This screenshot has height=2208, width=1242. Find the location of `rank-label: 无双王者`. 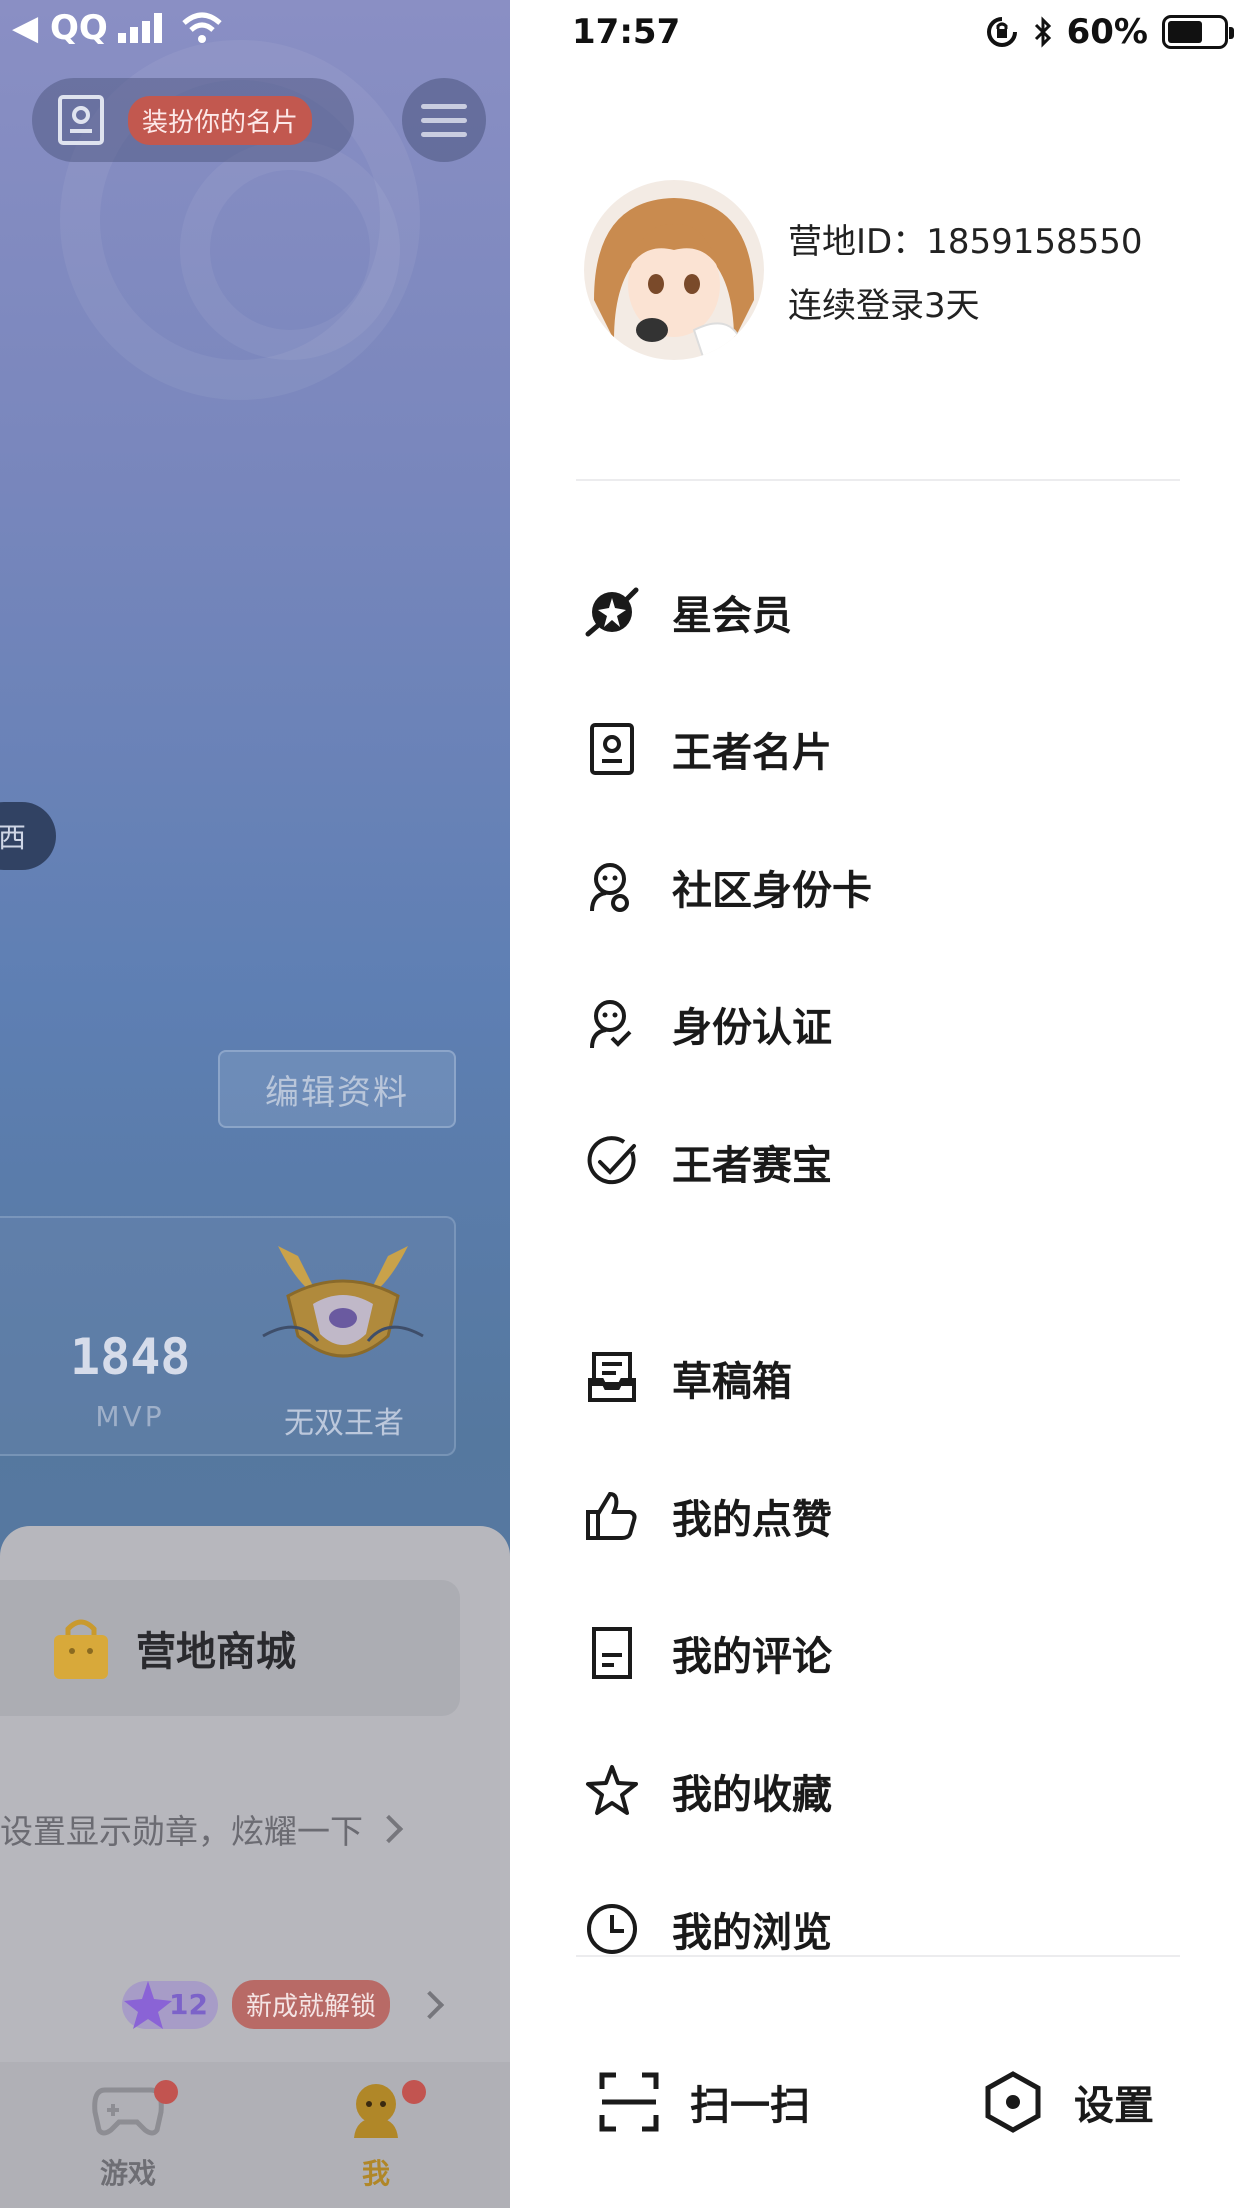

rank-label: 无双王者 is located at coordinates (344, 1423).